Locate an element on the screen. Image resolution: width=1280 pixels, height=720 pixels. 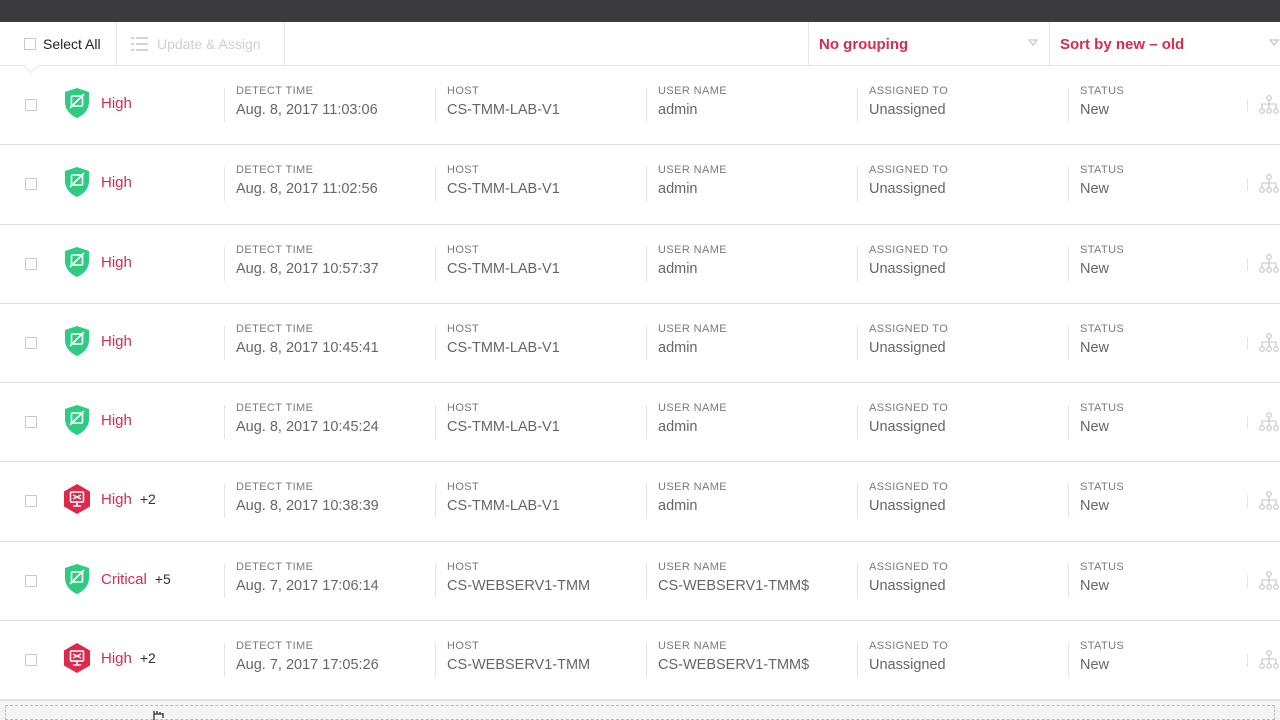
detect-time-cell: DETECT TIME Aug. 8, 2017 10:45:41 is located at coordinates (307, 339).